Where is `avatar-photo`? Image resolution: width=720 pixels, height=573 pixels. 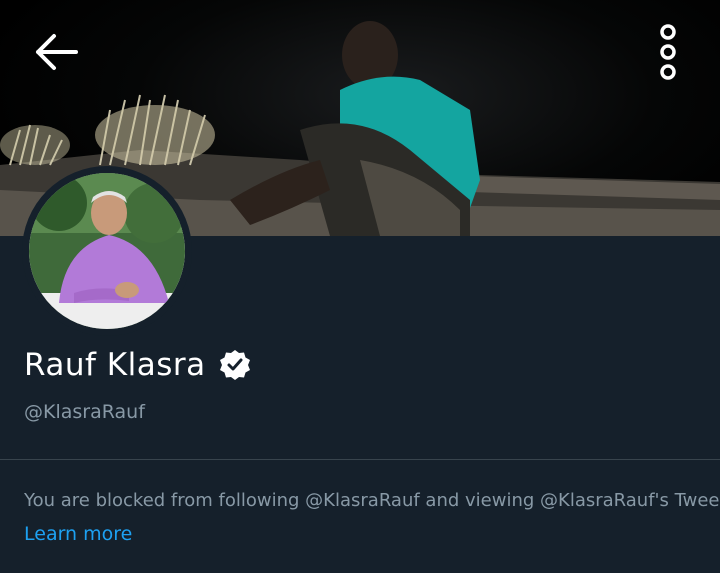
avatar-photo is located at coordinates (107, 251).